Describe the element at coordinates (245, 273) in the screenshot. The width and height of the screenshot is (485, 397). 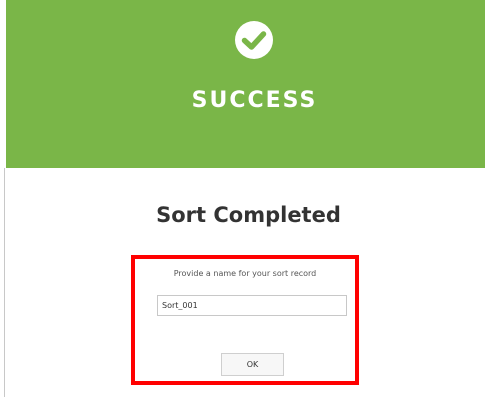
I see `name-prompt-label: Provide a name for your sort record` at that location.